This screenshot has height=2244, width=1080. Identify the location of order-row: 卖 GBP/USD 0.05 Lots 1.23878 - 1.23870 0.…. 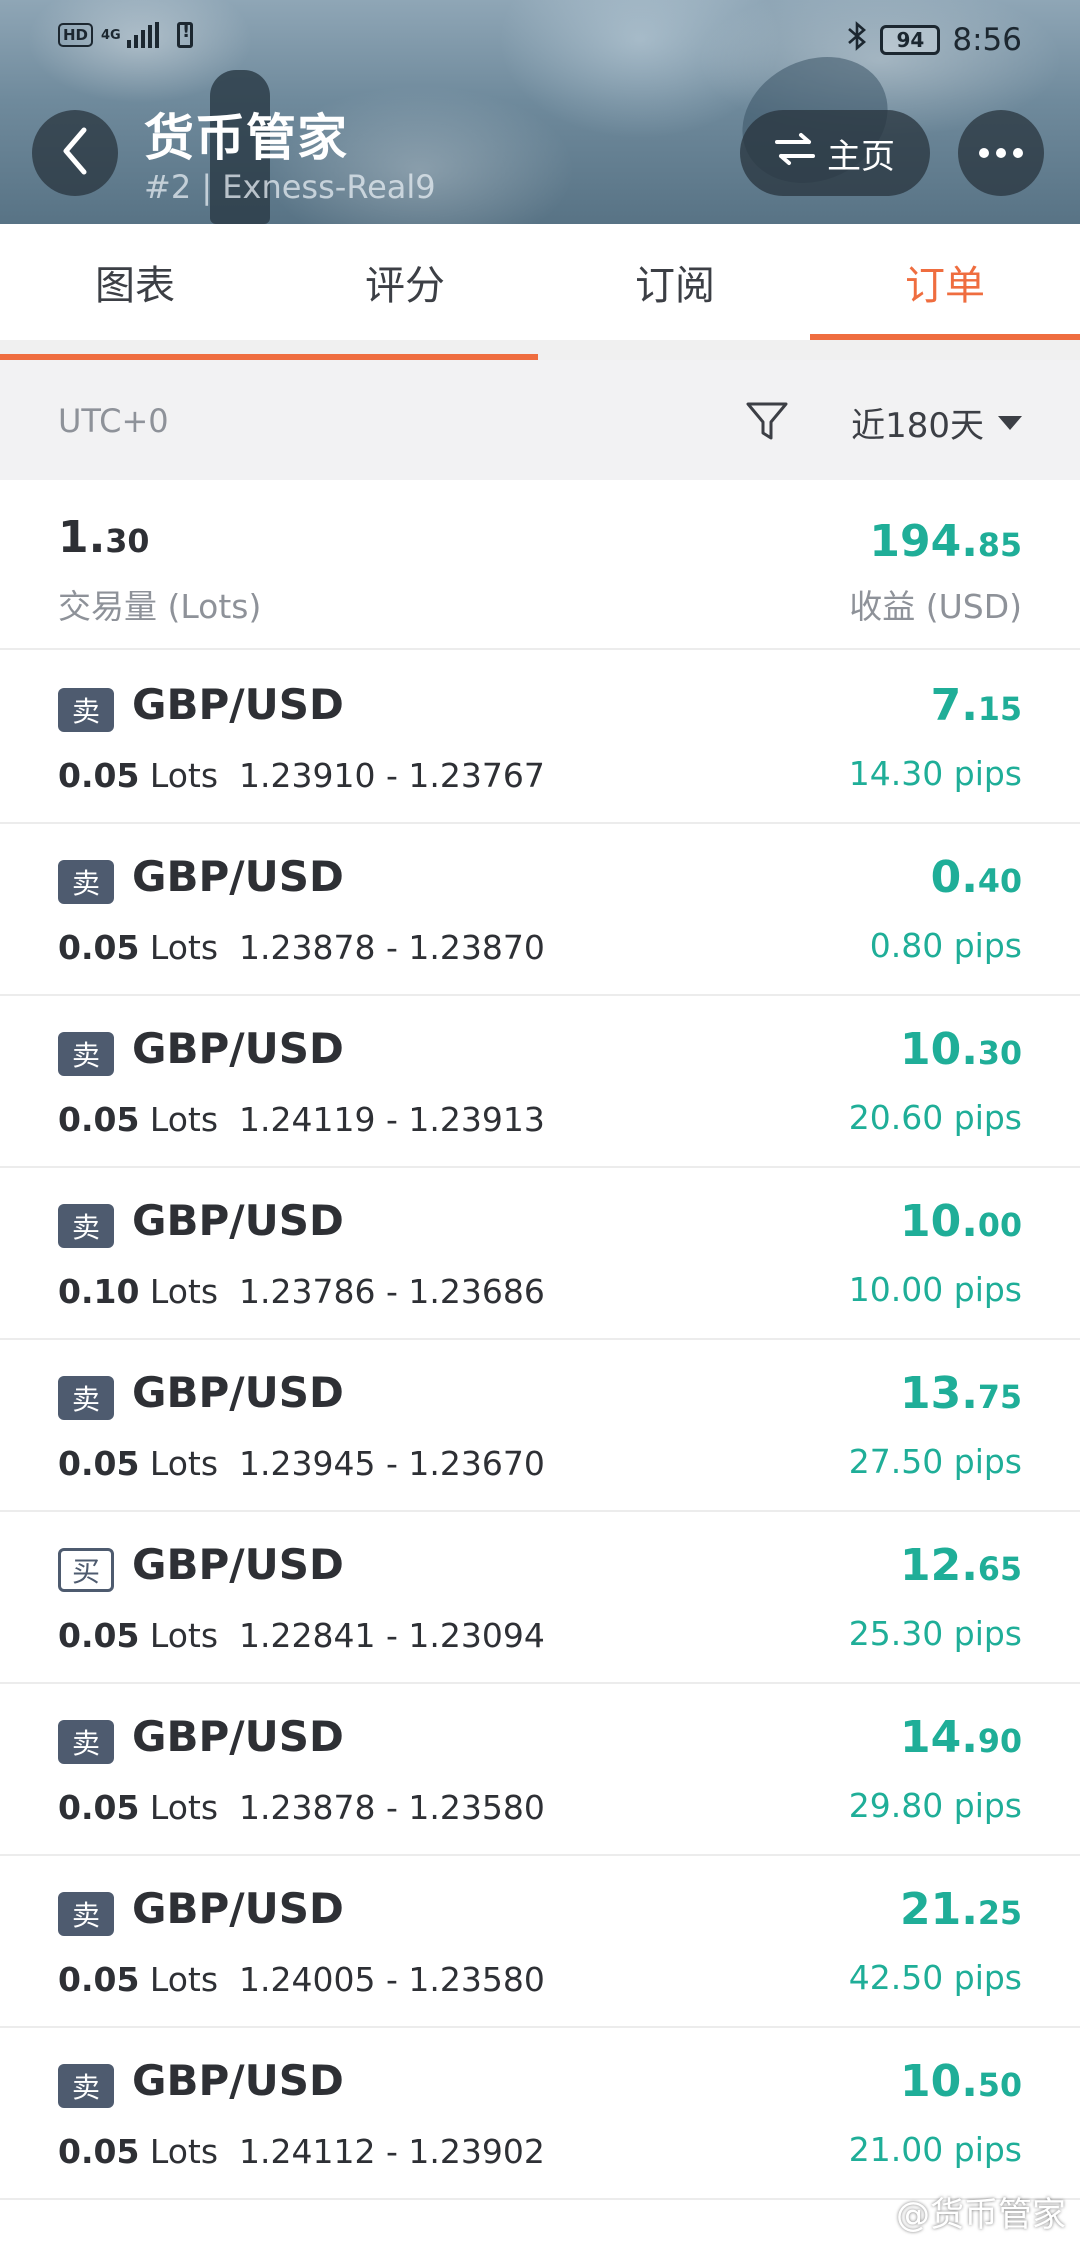
(540, 910).